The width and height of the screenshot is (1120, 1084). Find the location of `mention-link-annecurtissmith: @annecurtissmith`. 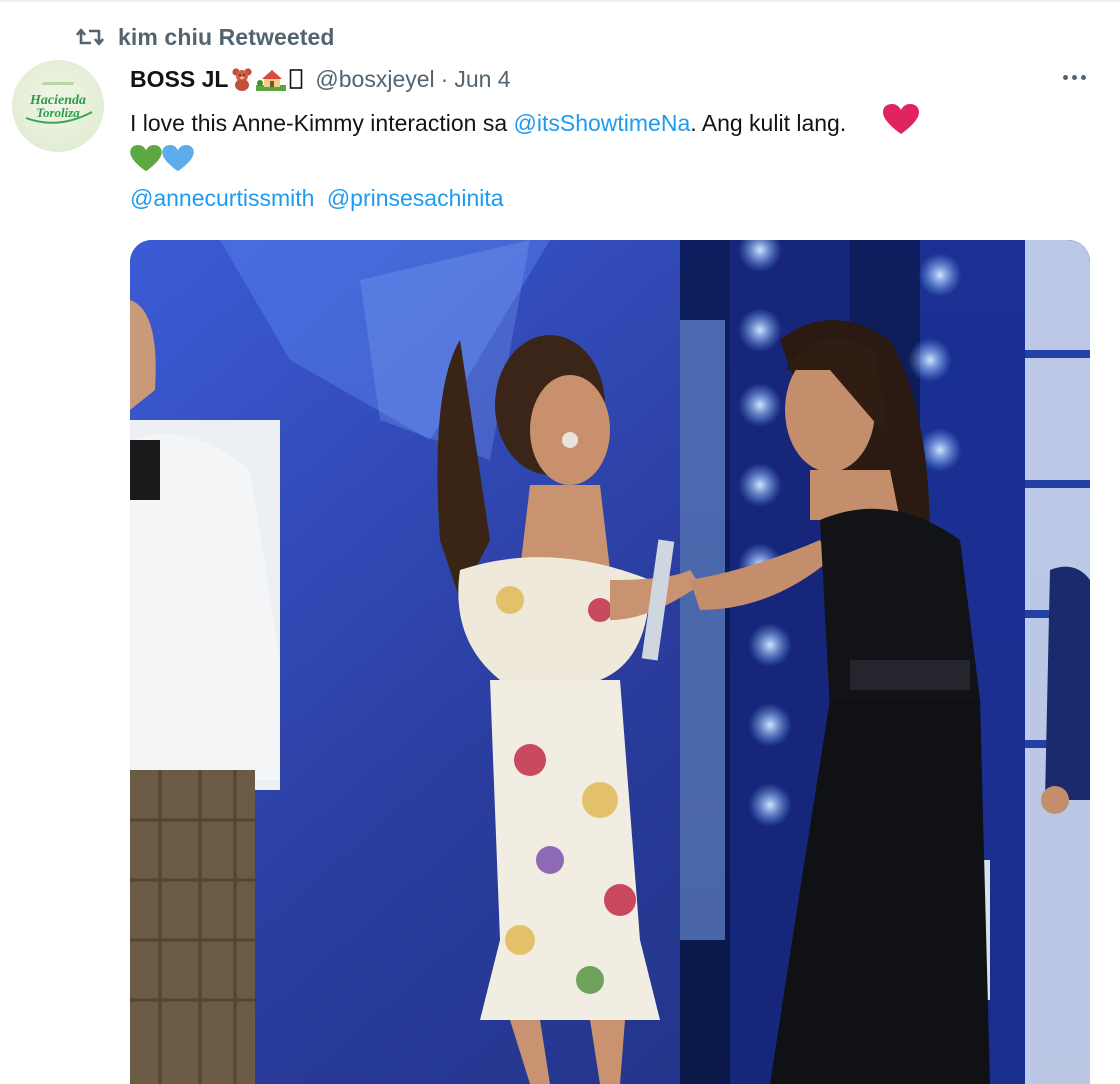

mention-link-annecurtissmith: @annecurtissmith is located at coordinates (222, 198).